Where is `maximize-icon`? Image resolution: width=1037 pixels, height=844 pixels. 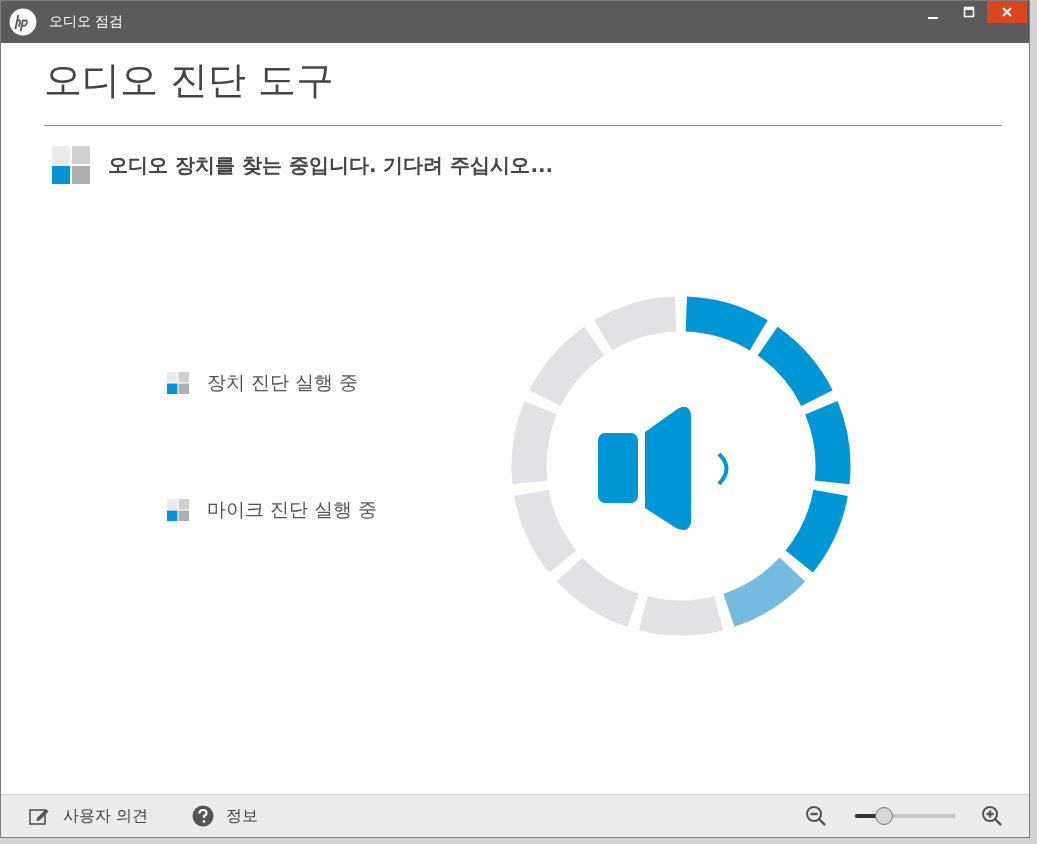 maximize-icon is located at coordinates (969, 12).